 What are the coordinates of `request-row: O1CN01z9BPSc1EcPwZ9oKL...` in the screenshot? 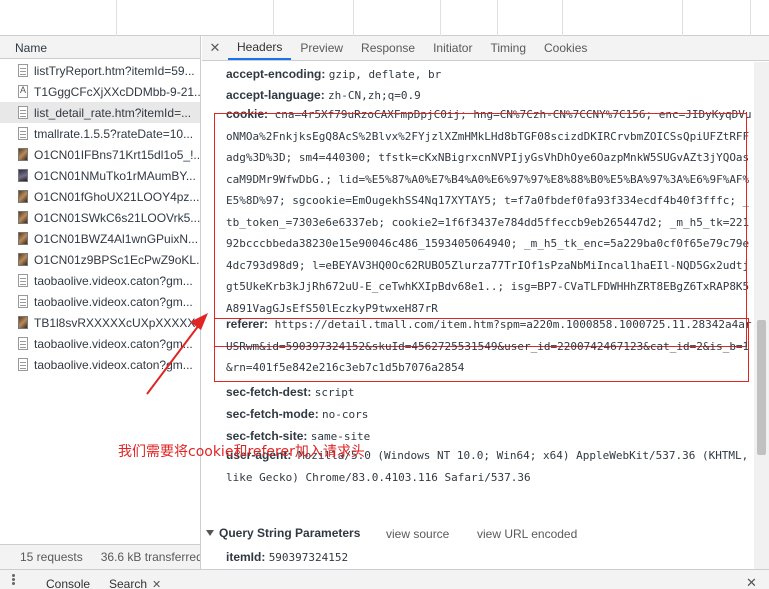 It's located at (100, 259).